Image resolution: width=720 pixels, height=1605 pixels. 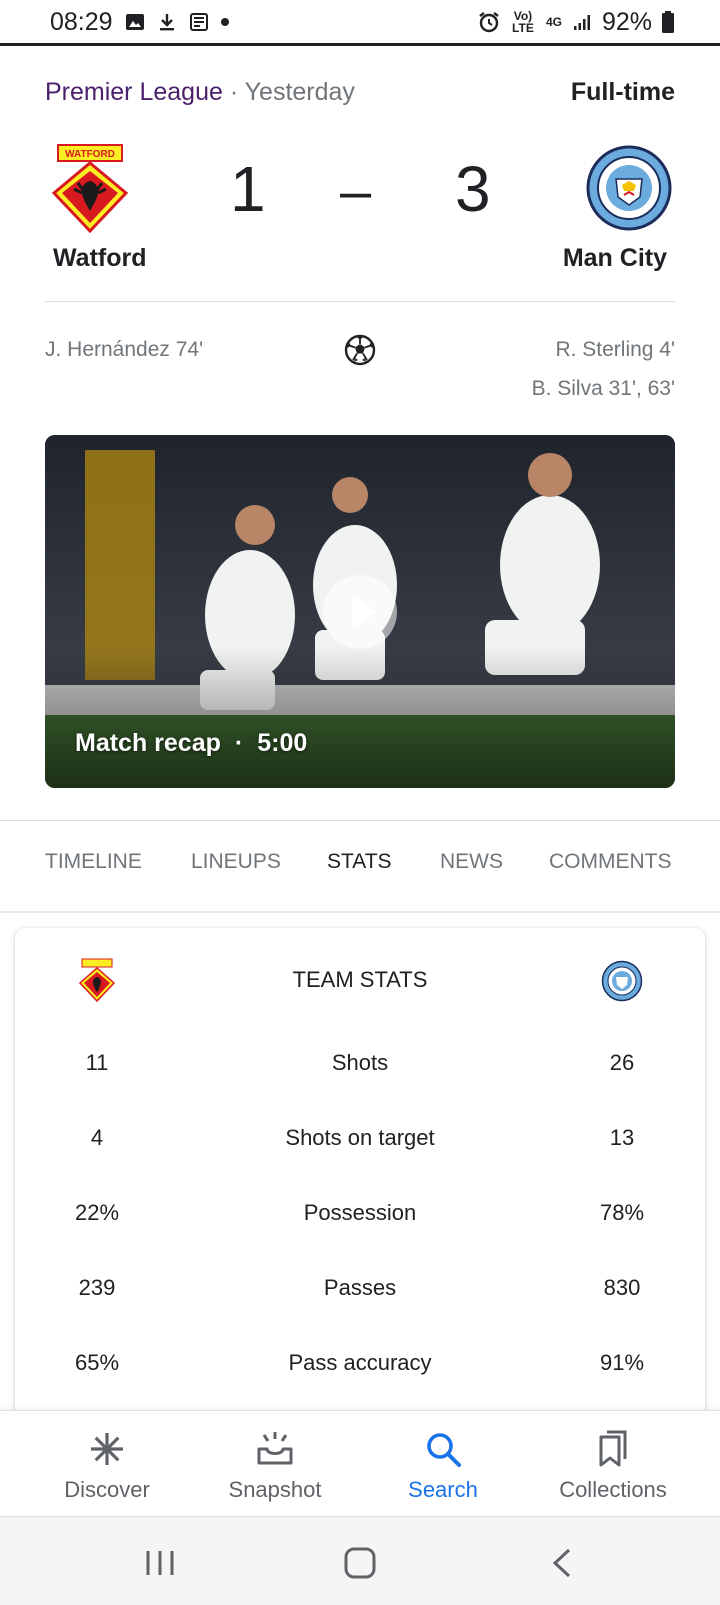 What do you see at coordinates (668, 22) in the screenshot?
I see `battery-icon` at bounding box center [668, 22].